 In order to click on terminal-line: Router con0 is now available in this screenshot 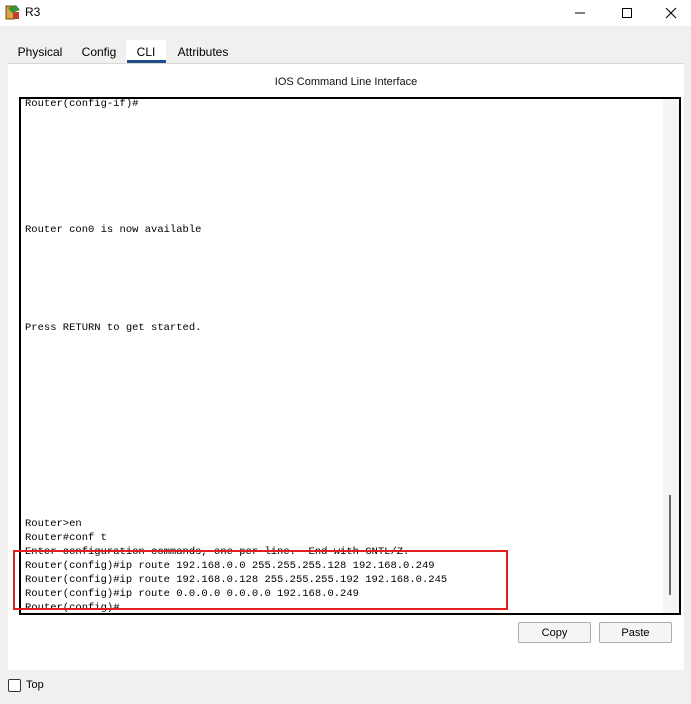, I will do `click(113, 230)`.